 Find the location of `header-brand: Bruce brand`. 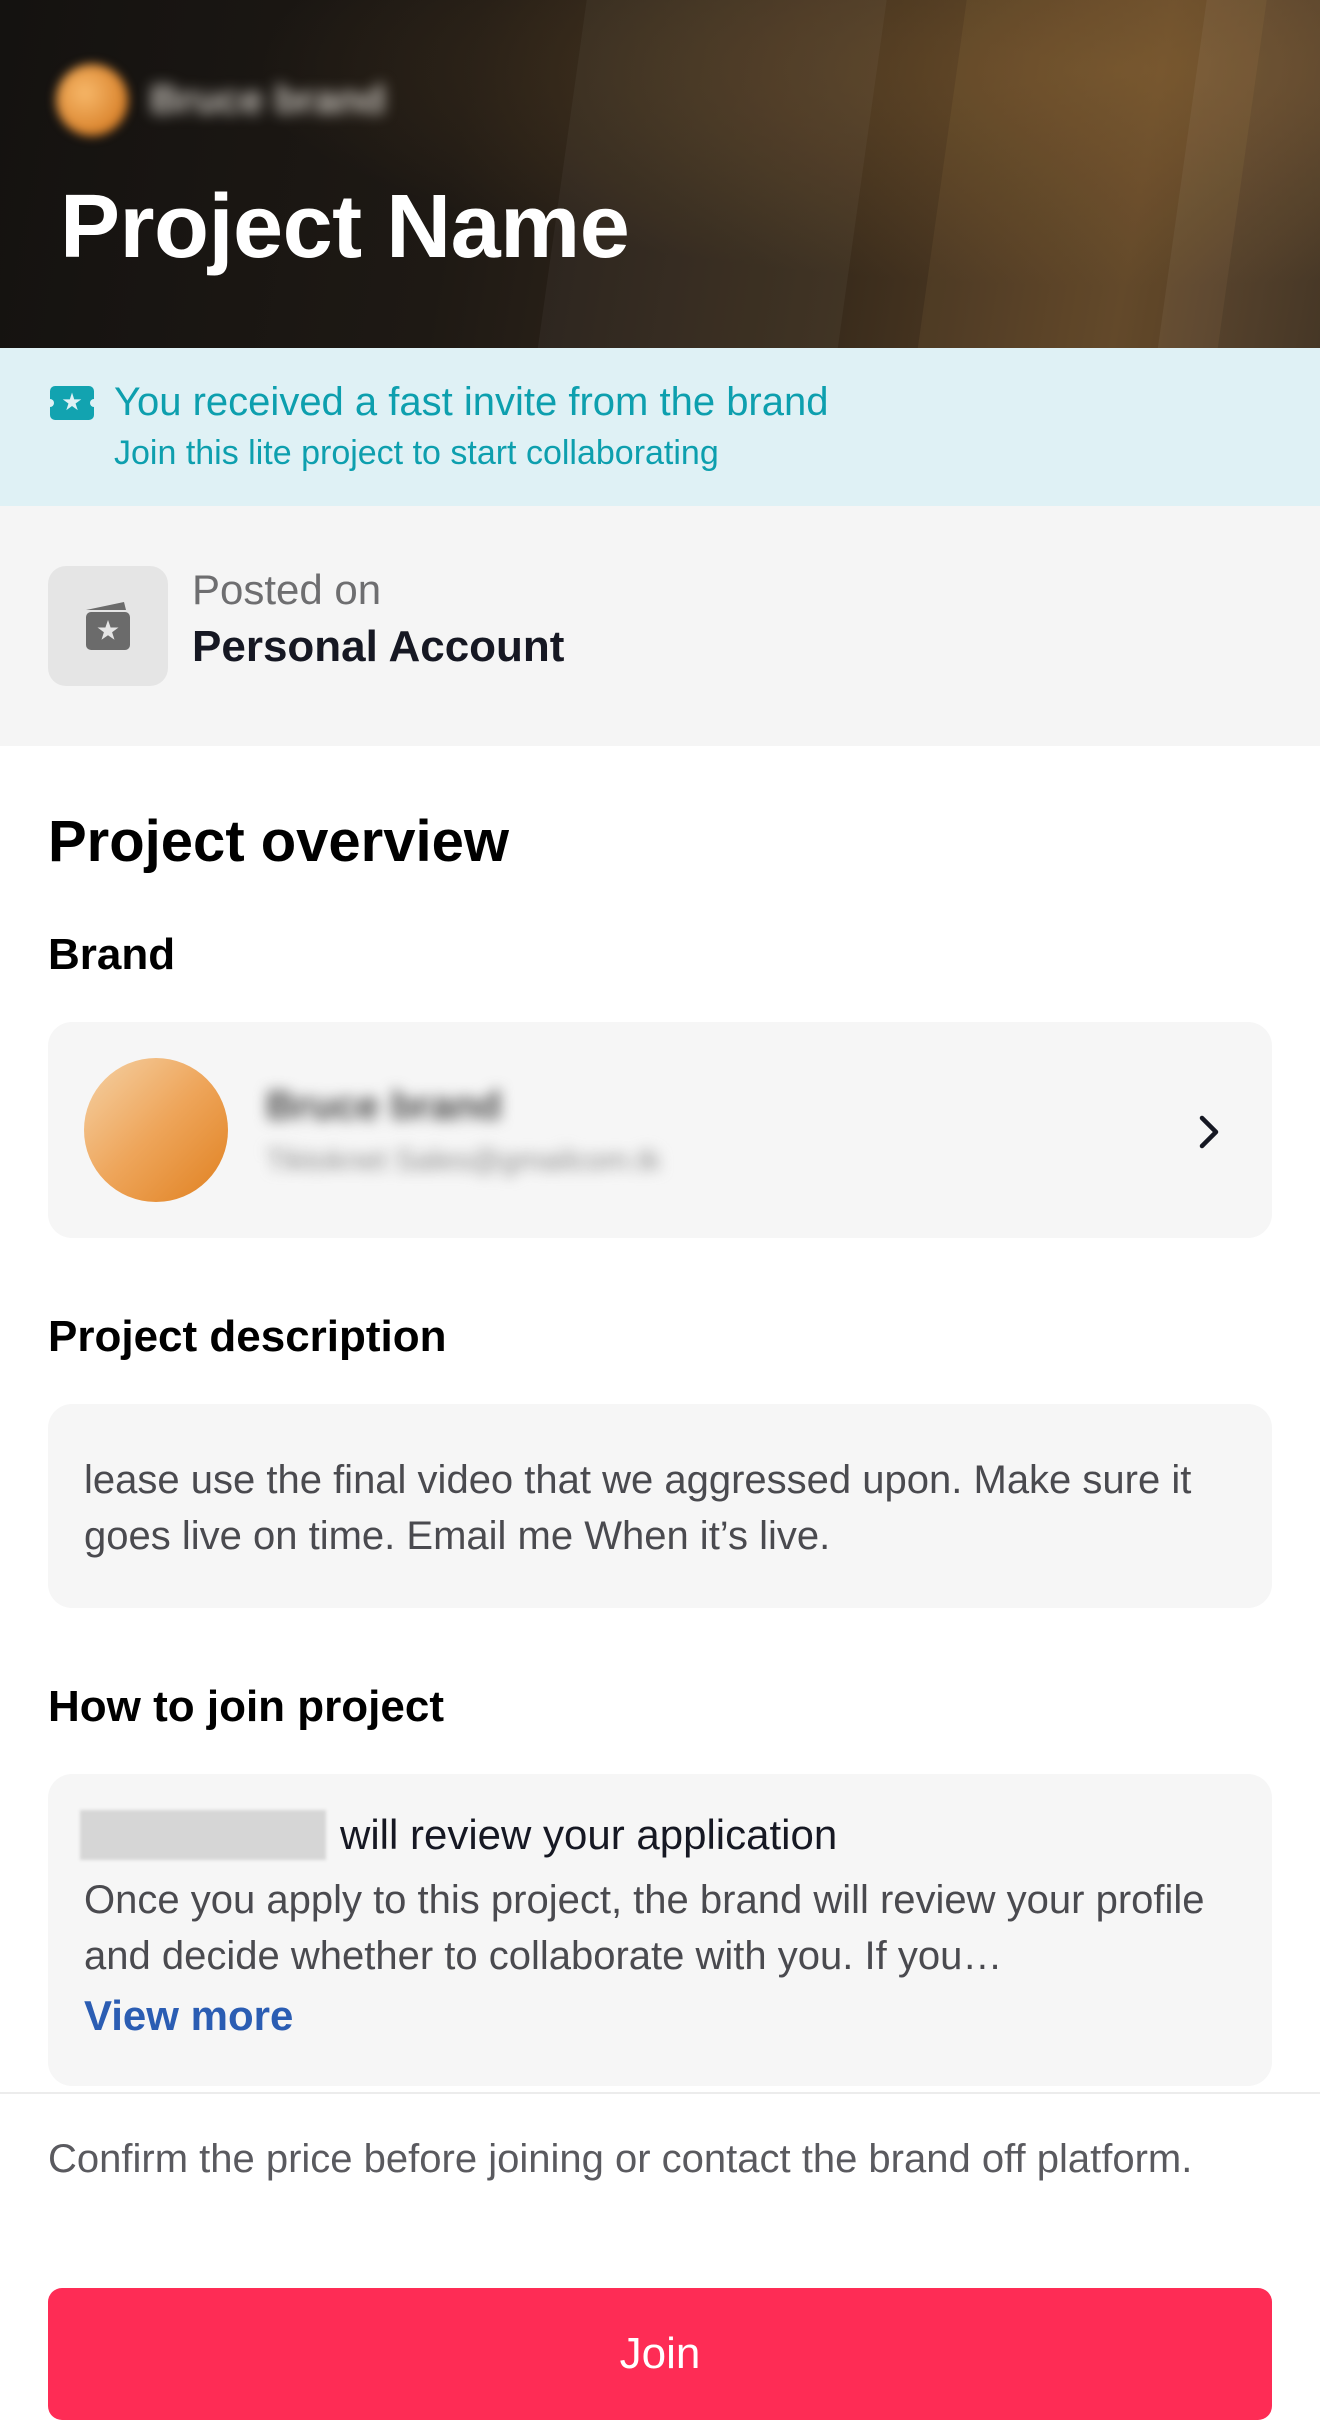

header-brand: Bruce brand is located at coordinates (221, 100).